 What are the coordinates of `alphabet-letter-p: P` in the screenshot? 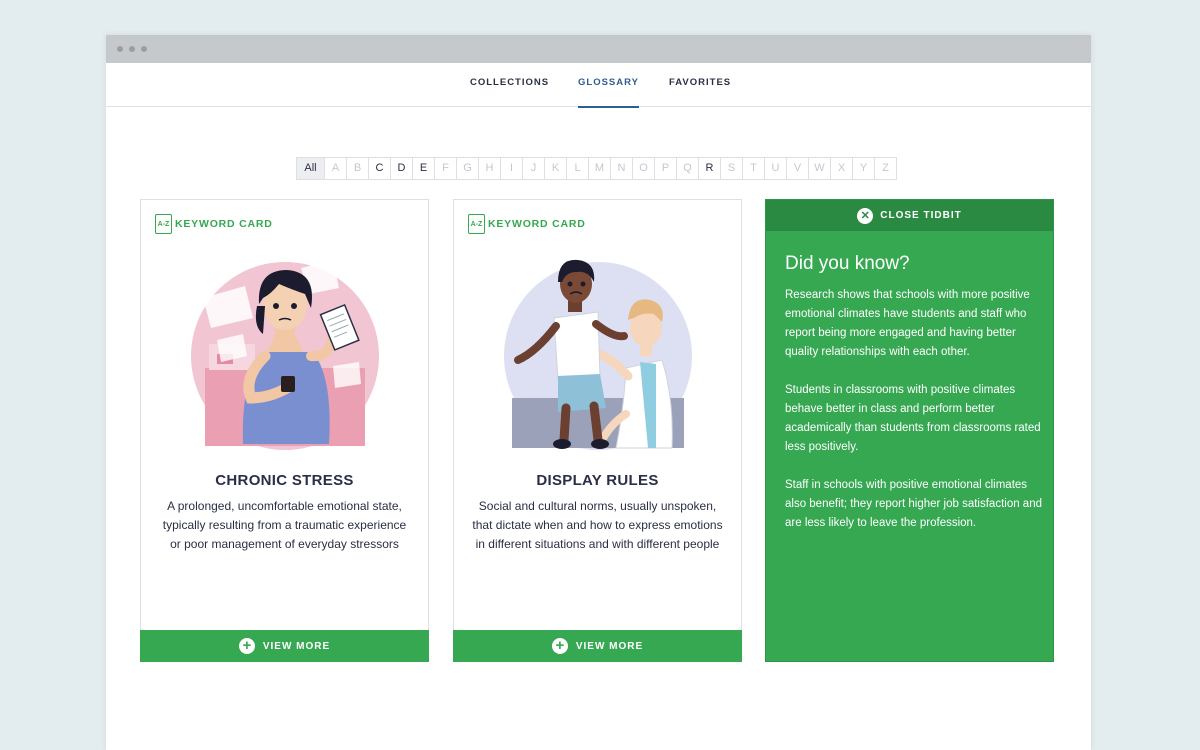 It's located at (665, 168).